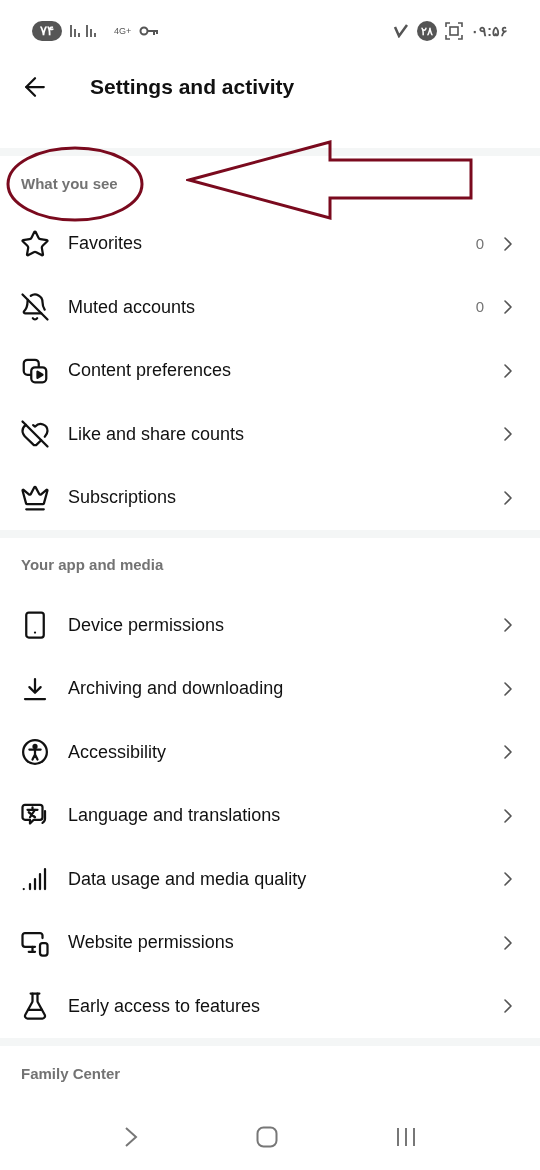  What do you see at coordinates (176, 689) in the screenshot?
I see `item-label: Archiving and downloading` at bounding box center [176, 689].